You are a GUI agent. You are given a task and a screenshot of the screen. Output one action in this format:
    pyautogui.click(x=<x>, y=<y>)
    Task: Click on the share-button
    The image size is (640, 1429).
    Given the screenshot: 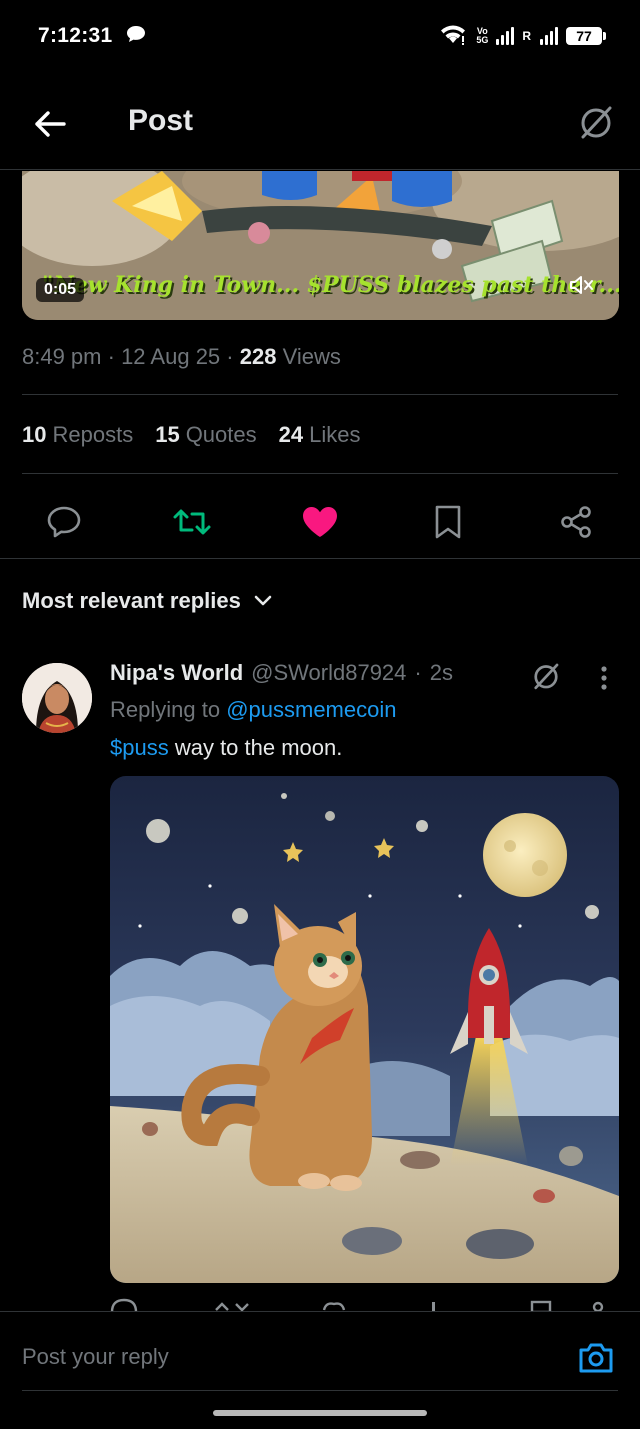 What is the action you would take?
    pyautogui.click(x=576, y=522)
    